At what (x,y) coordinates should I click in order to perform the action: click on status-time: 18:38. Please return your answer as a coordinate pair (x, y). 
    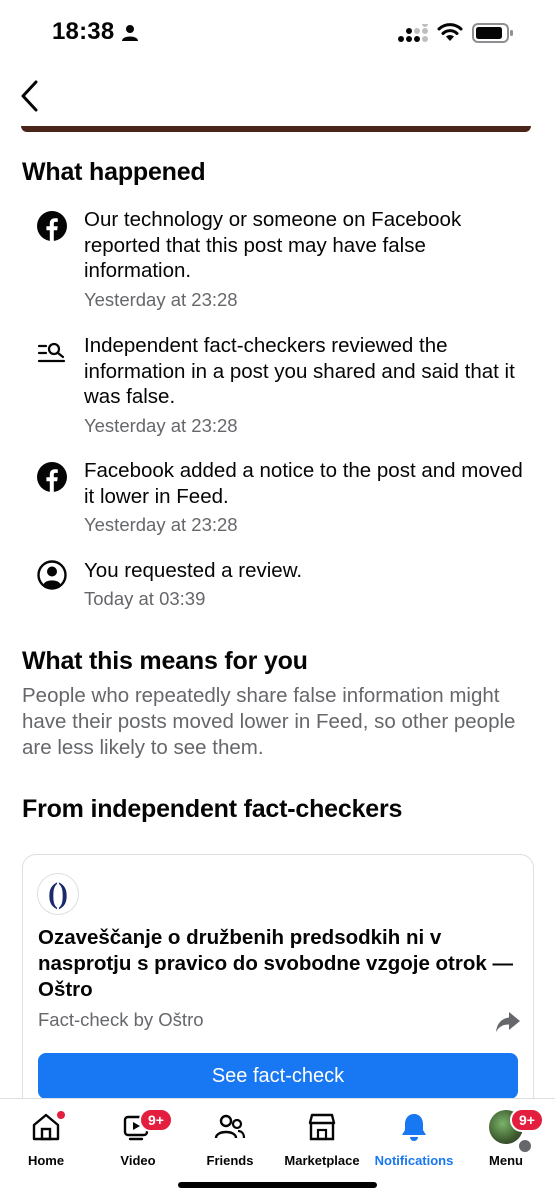
    Looking at the image, I should click on (83, 31).